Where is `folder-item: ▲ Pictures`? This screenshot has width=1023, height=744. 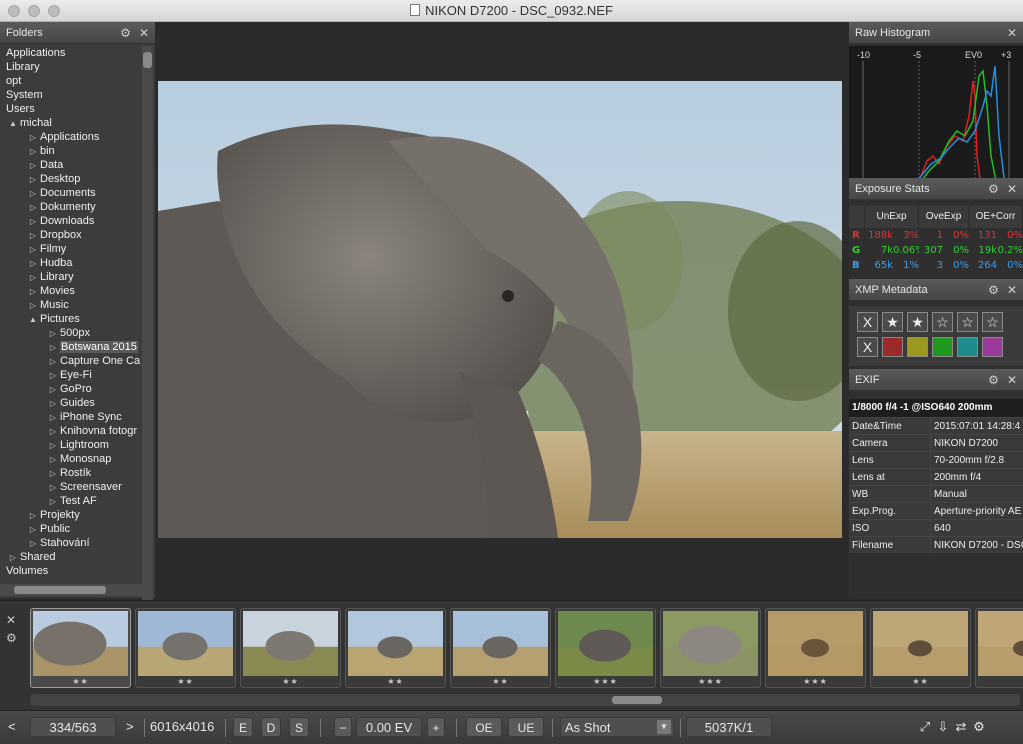 folder-item: ▲ Pictures is located at coordinates (71, 319).